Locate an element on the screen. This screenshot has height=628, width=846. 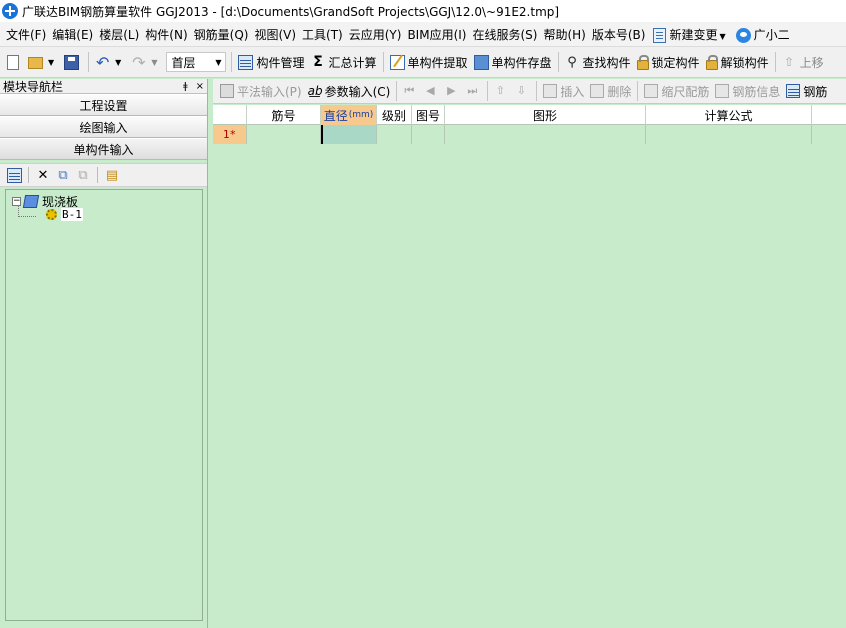
grid-header-row: 筋号 直径 (mm) 级别 图号 图形 计算公式 is located at coordinates (529, 115).